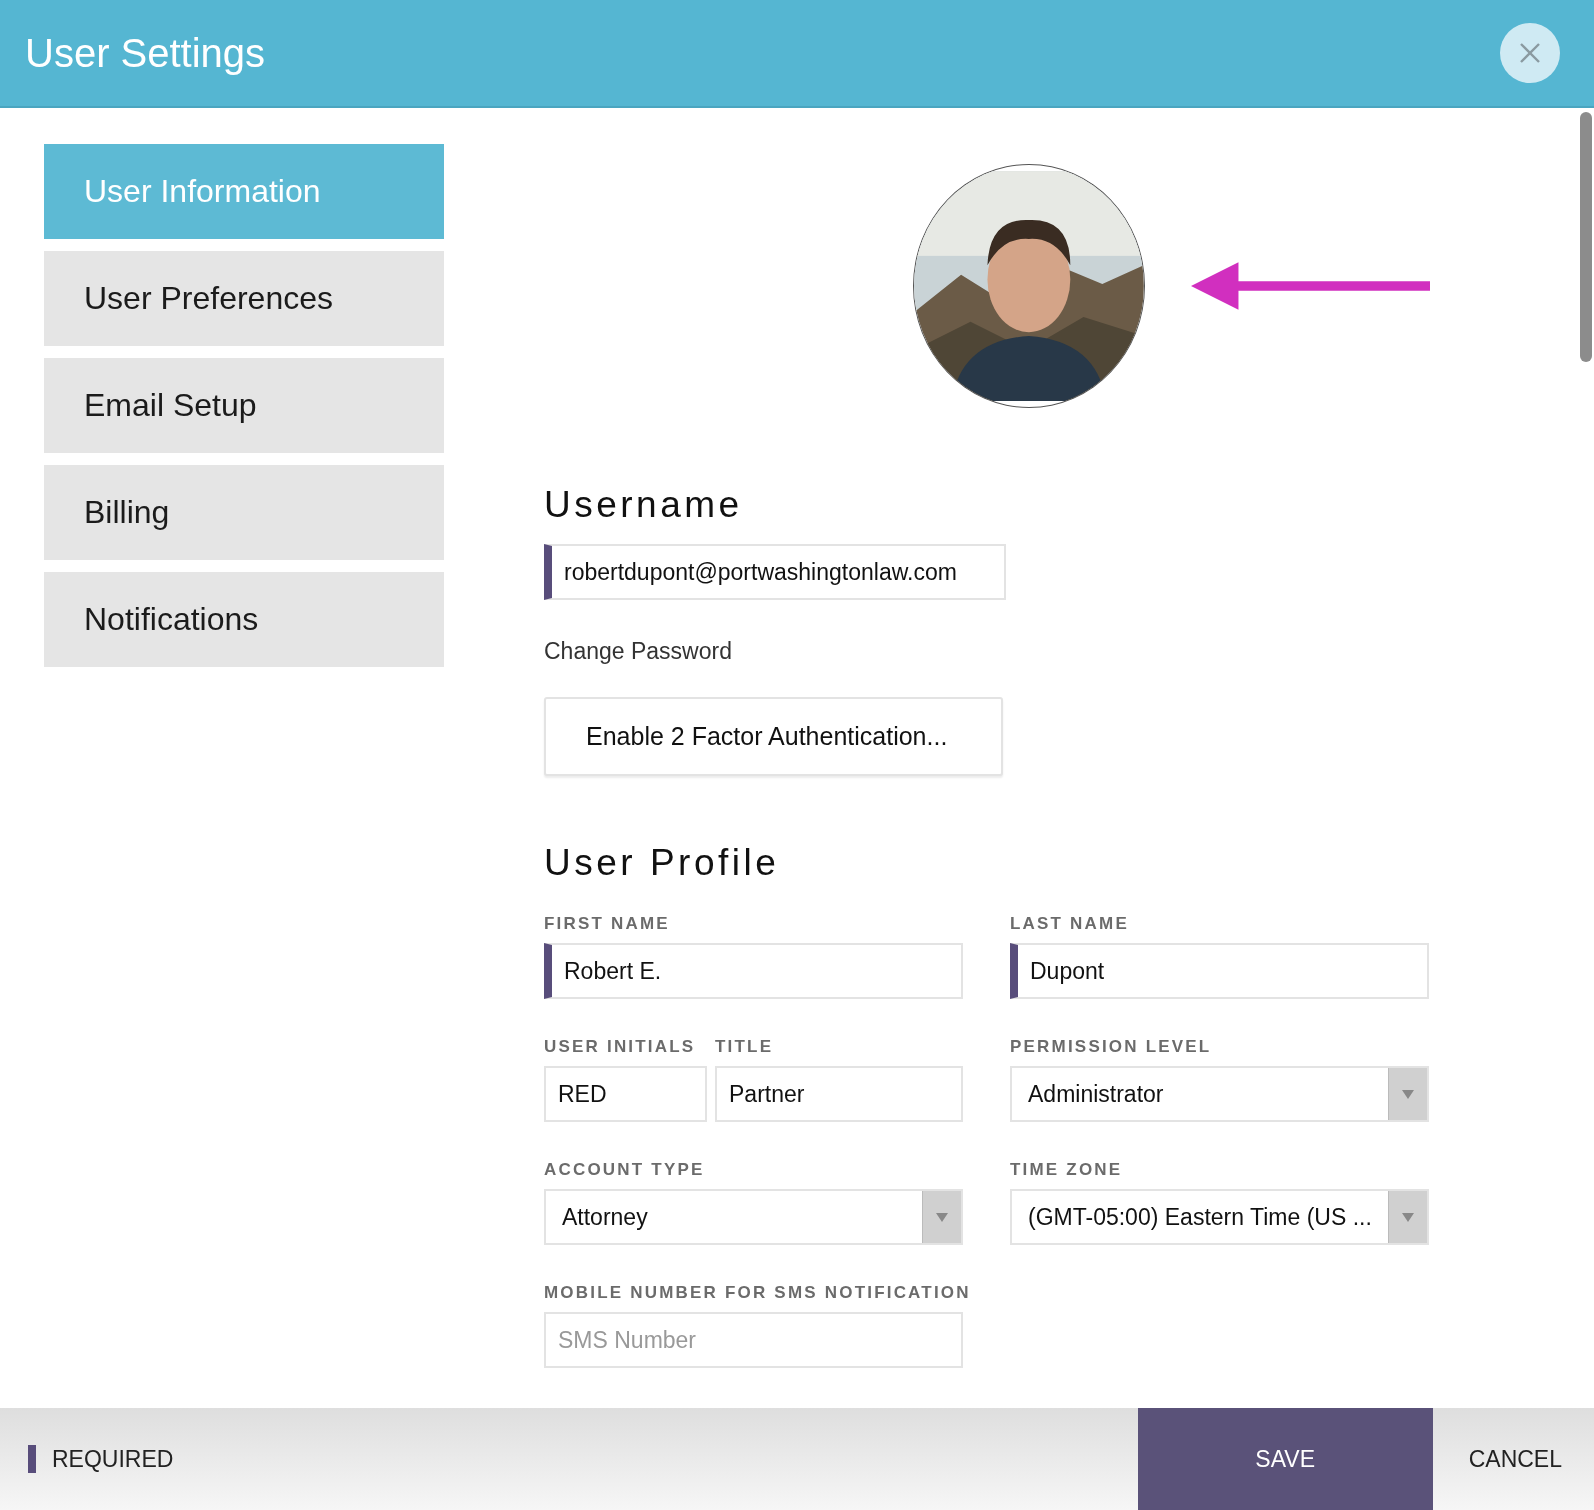 The width and height of the screenshot is (1594, 1510). What do you see at coordinates (1586, 237) in the screenshot?
I see `scrollbar-thumb` at bounding box center [1586, 237].